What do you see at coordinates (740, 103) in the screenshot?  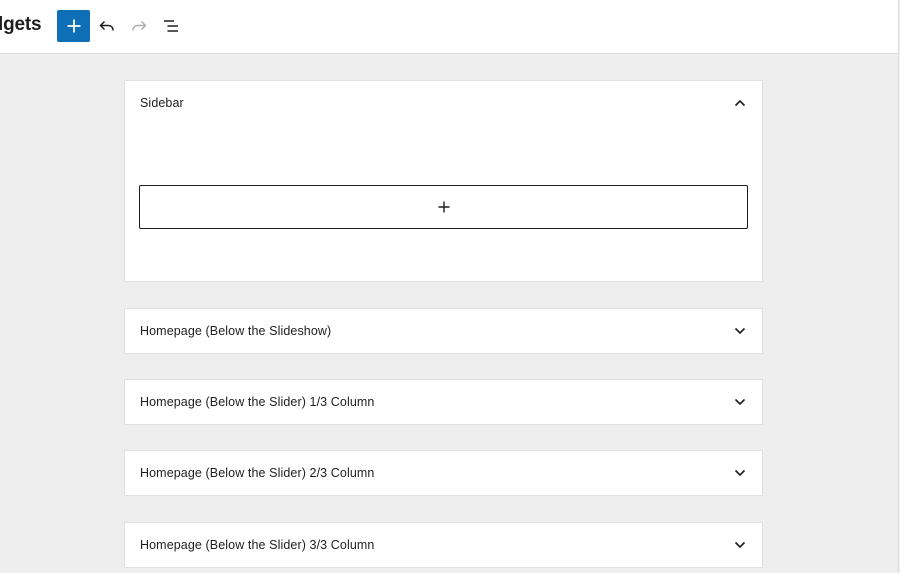 I see `chevron-up-icon` at bounding box center [740, 103].